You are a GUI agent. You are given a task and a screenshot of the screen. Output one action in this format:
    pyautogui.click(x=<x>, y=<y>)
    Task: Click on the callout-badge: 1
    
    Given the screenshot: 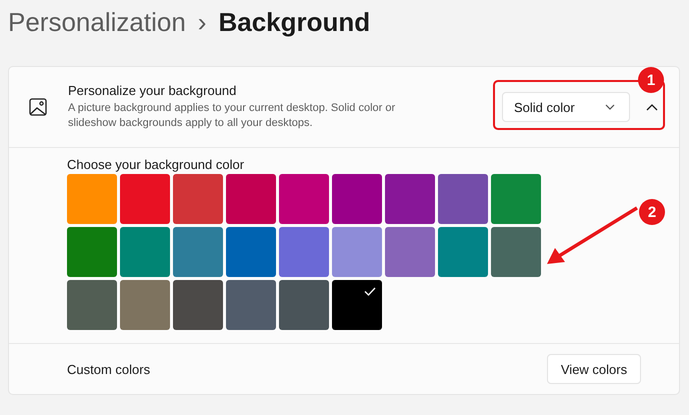 What is the action you would take?
    pyautogui.click(x=651, y=80)
    